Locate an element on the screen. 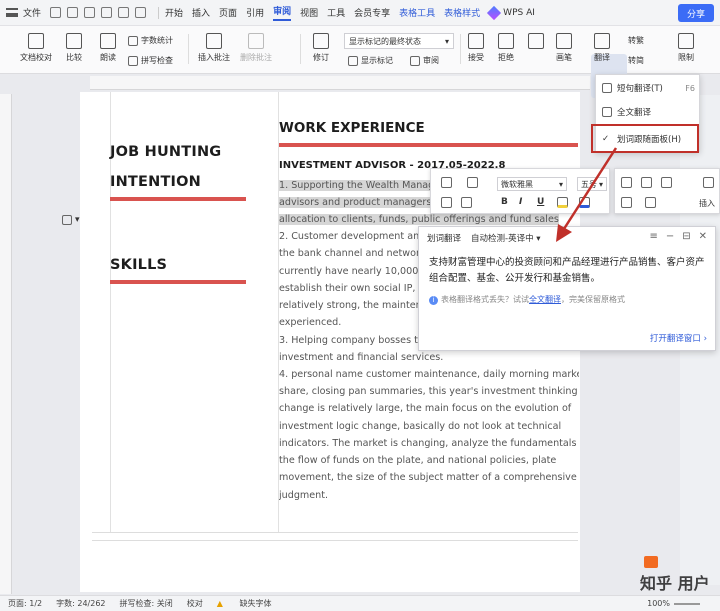  restrict-button: 限制 is located at coordinates (686, 48).